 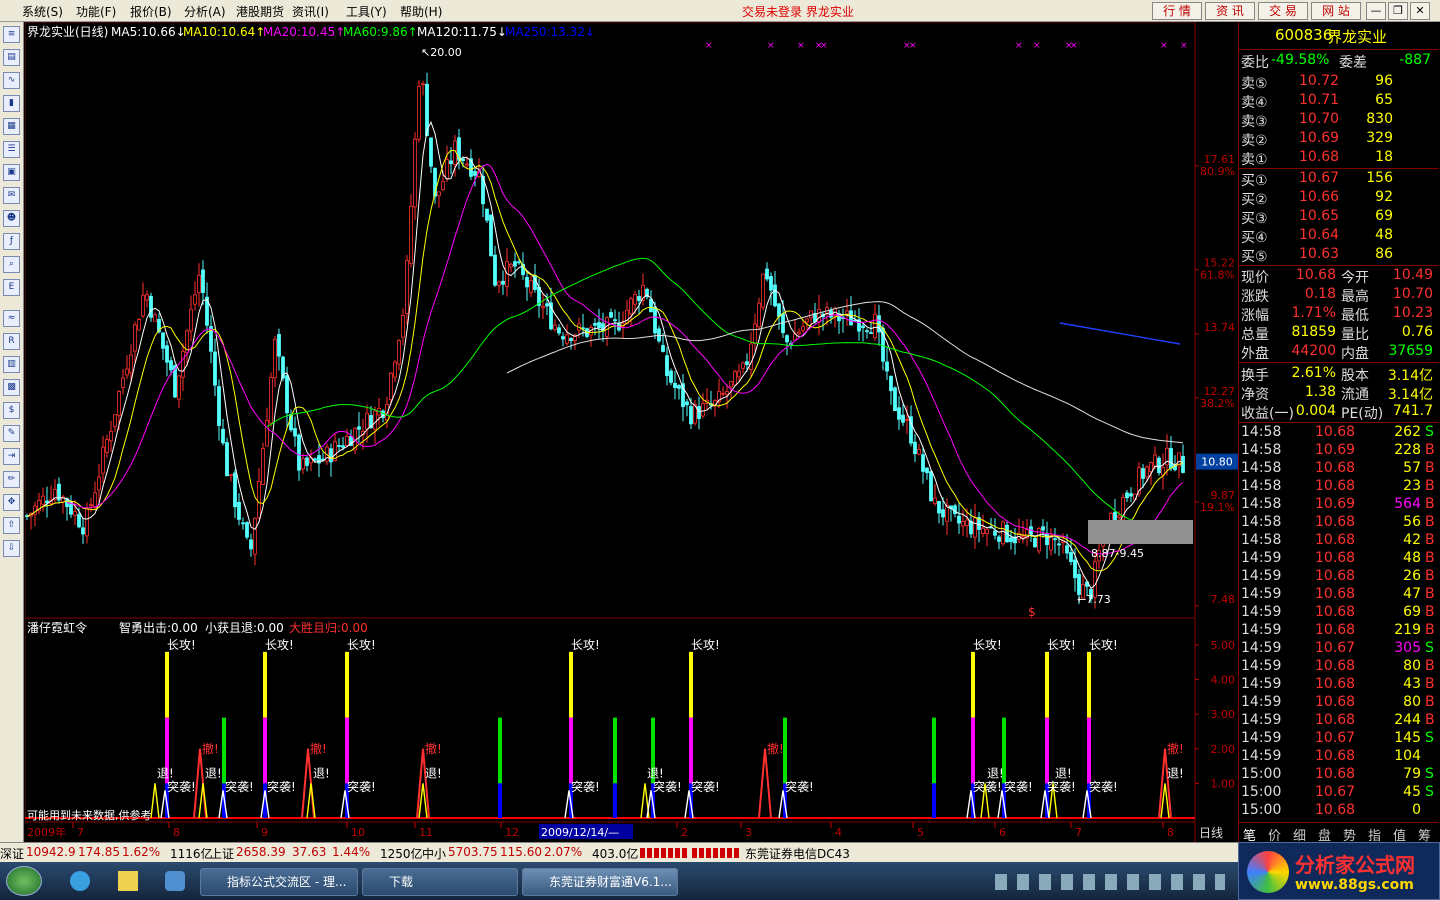 What do you see at coordinates (175, 881) in the screenshot?
I see `app-icon` at bounding box center [175, 881].